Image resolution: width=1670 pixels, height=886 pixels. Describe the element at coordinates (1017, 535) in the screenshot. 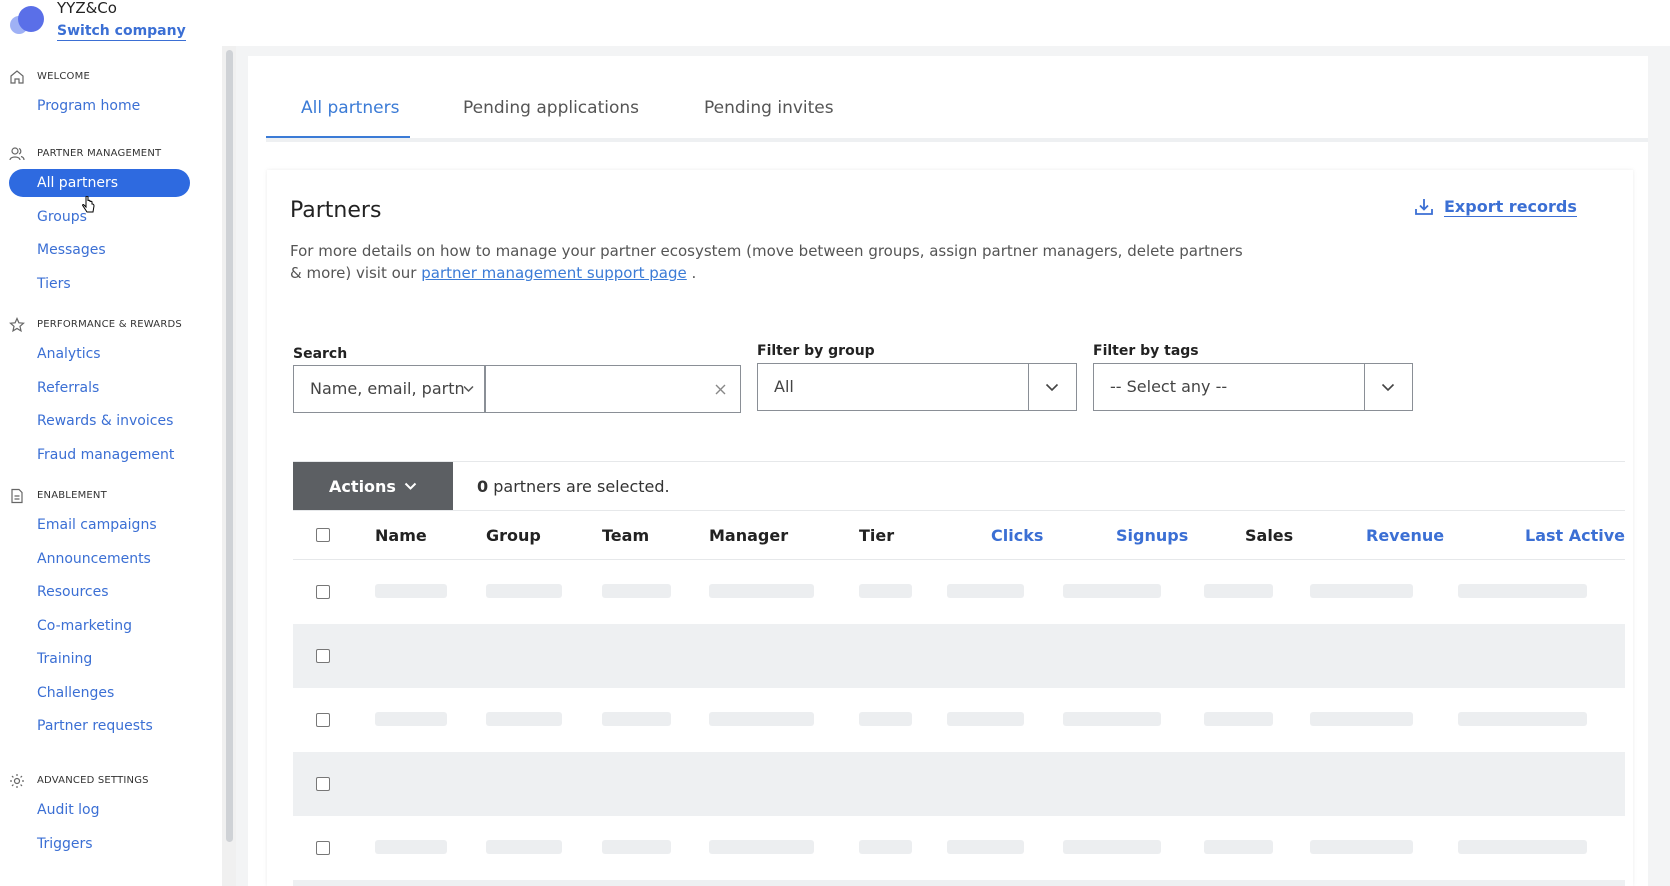

I see `column-header-clicks: Clicks` at that location.